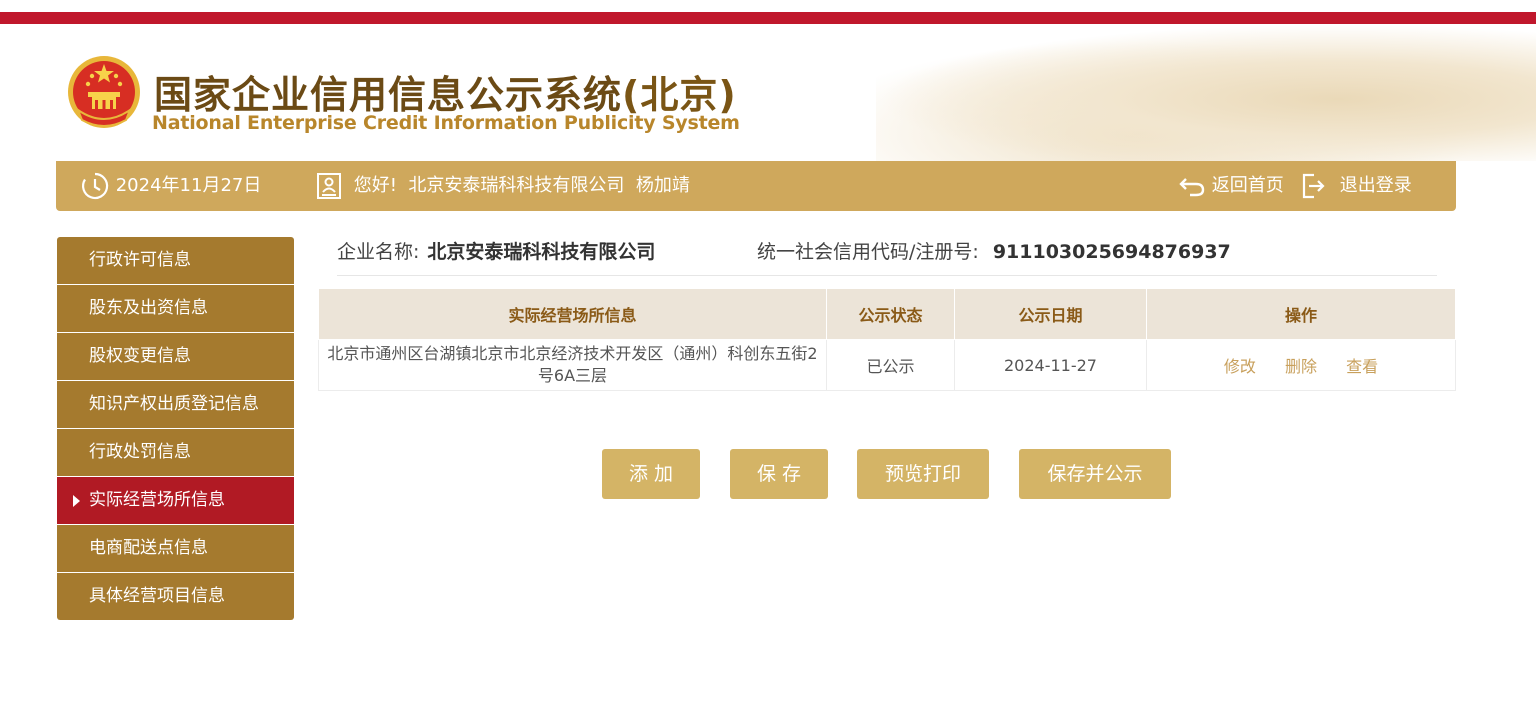  I want to click on site-title: 国家企业信用信息公示系统(北京), so click(445, 95).